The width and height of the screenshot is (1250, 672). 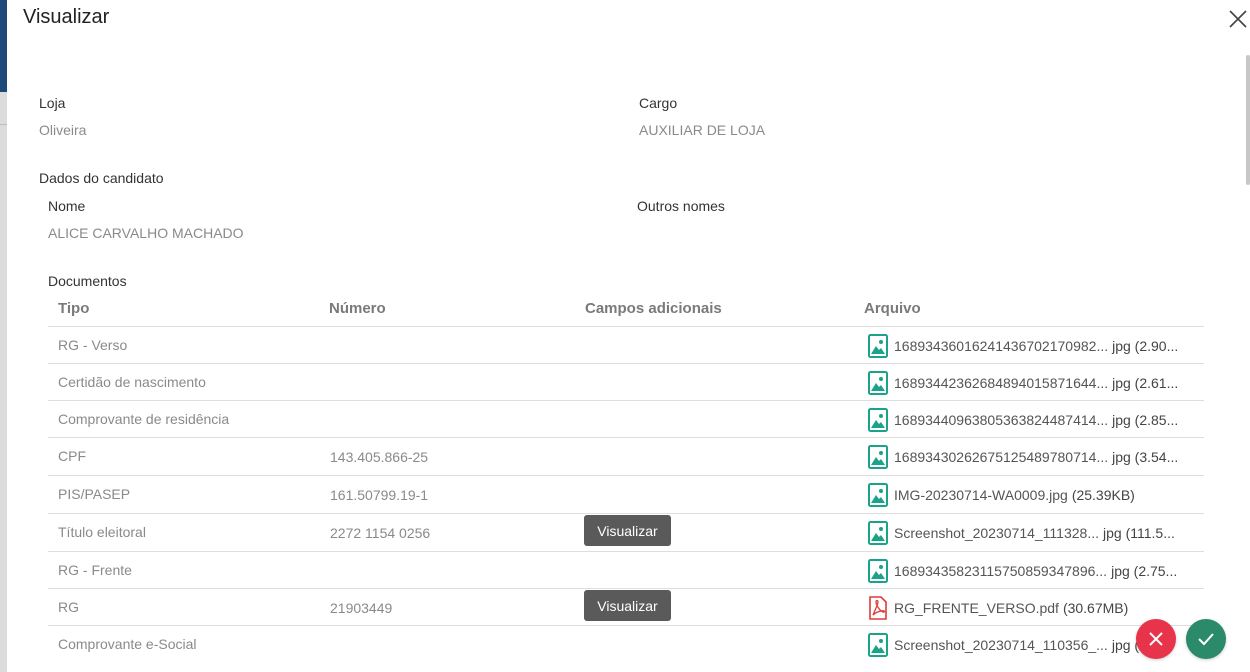 What do you see at coordinates (681, 206) in the screenshot?
I see `outros-nomes-label: Outros nomes` at bounding box center [681, 206].